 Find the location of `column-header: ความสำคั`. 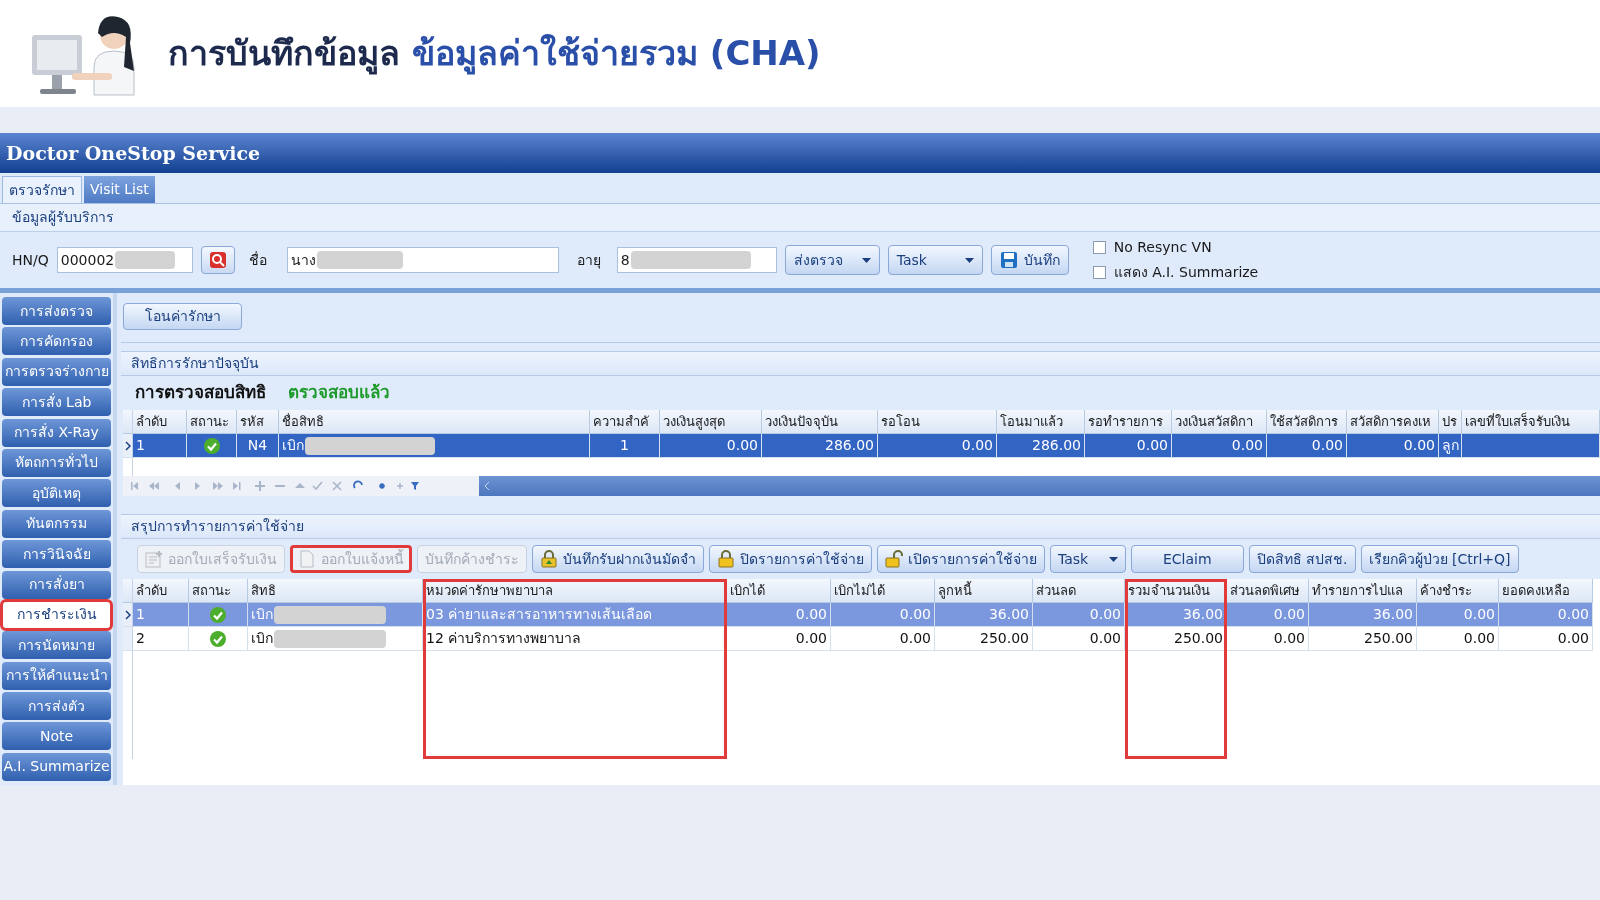

column-header: ความสำคั is located at coordinates (625, 422).